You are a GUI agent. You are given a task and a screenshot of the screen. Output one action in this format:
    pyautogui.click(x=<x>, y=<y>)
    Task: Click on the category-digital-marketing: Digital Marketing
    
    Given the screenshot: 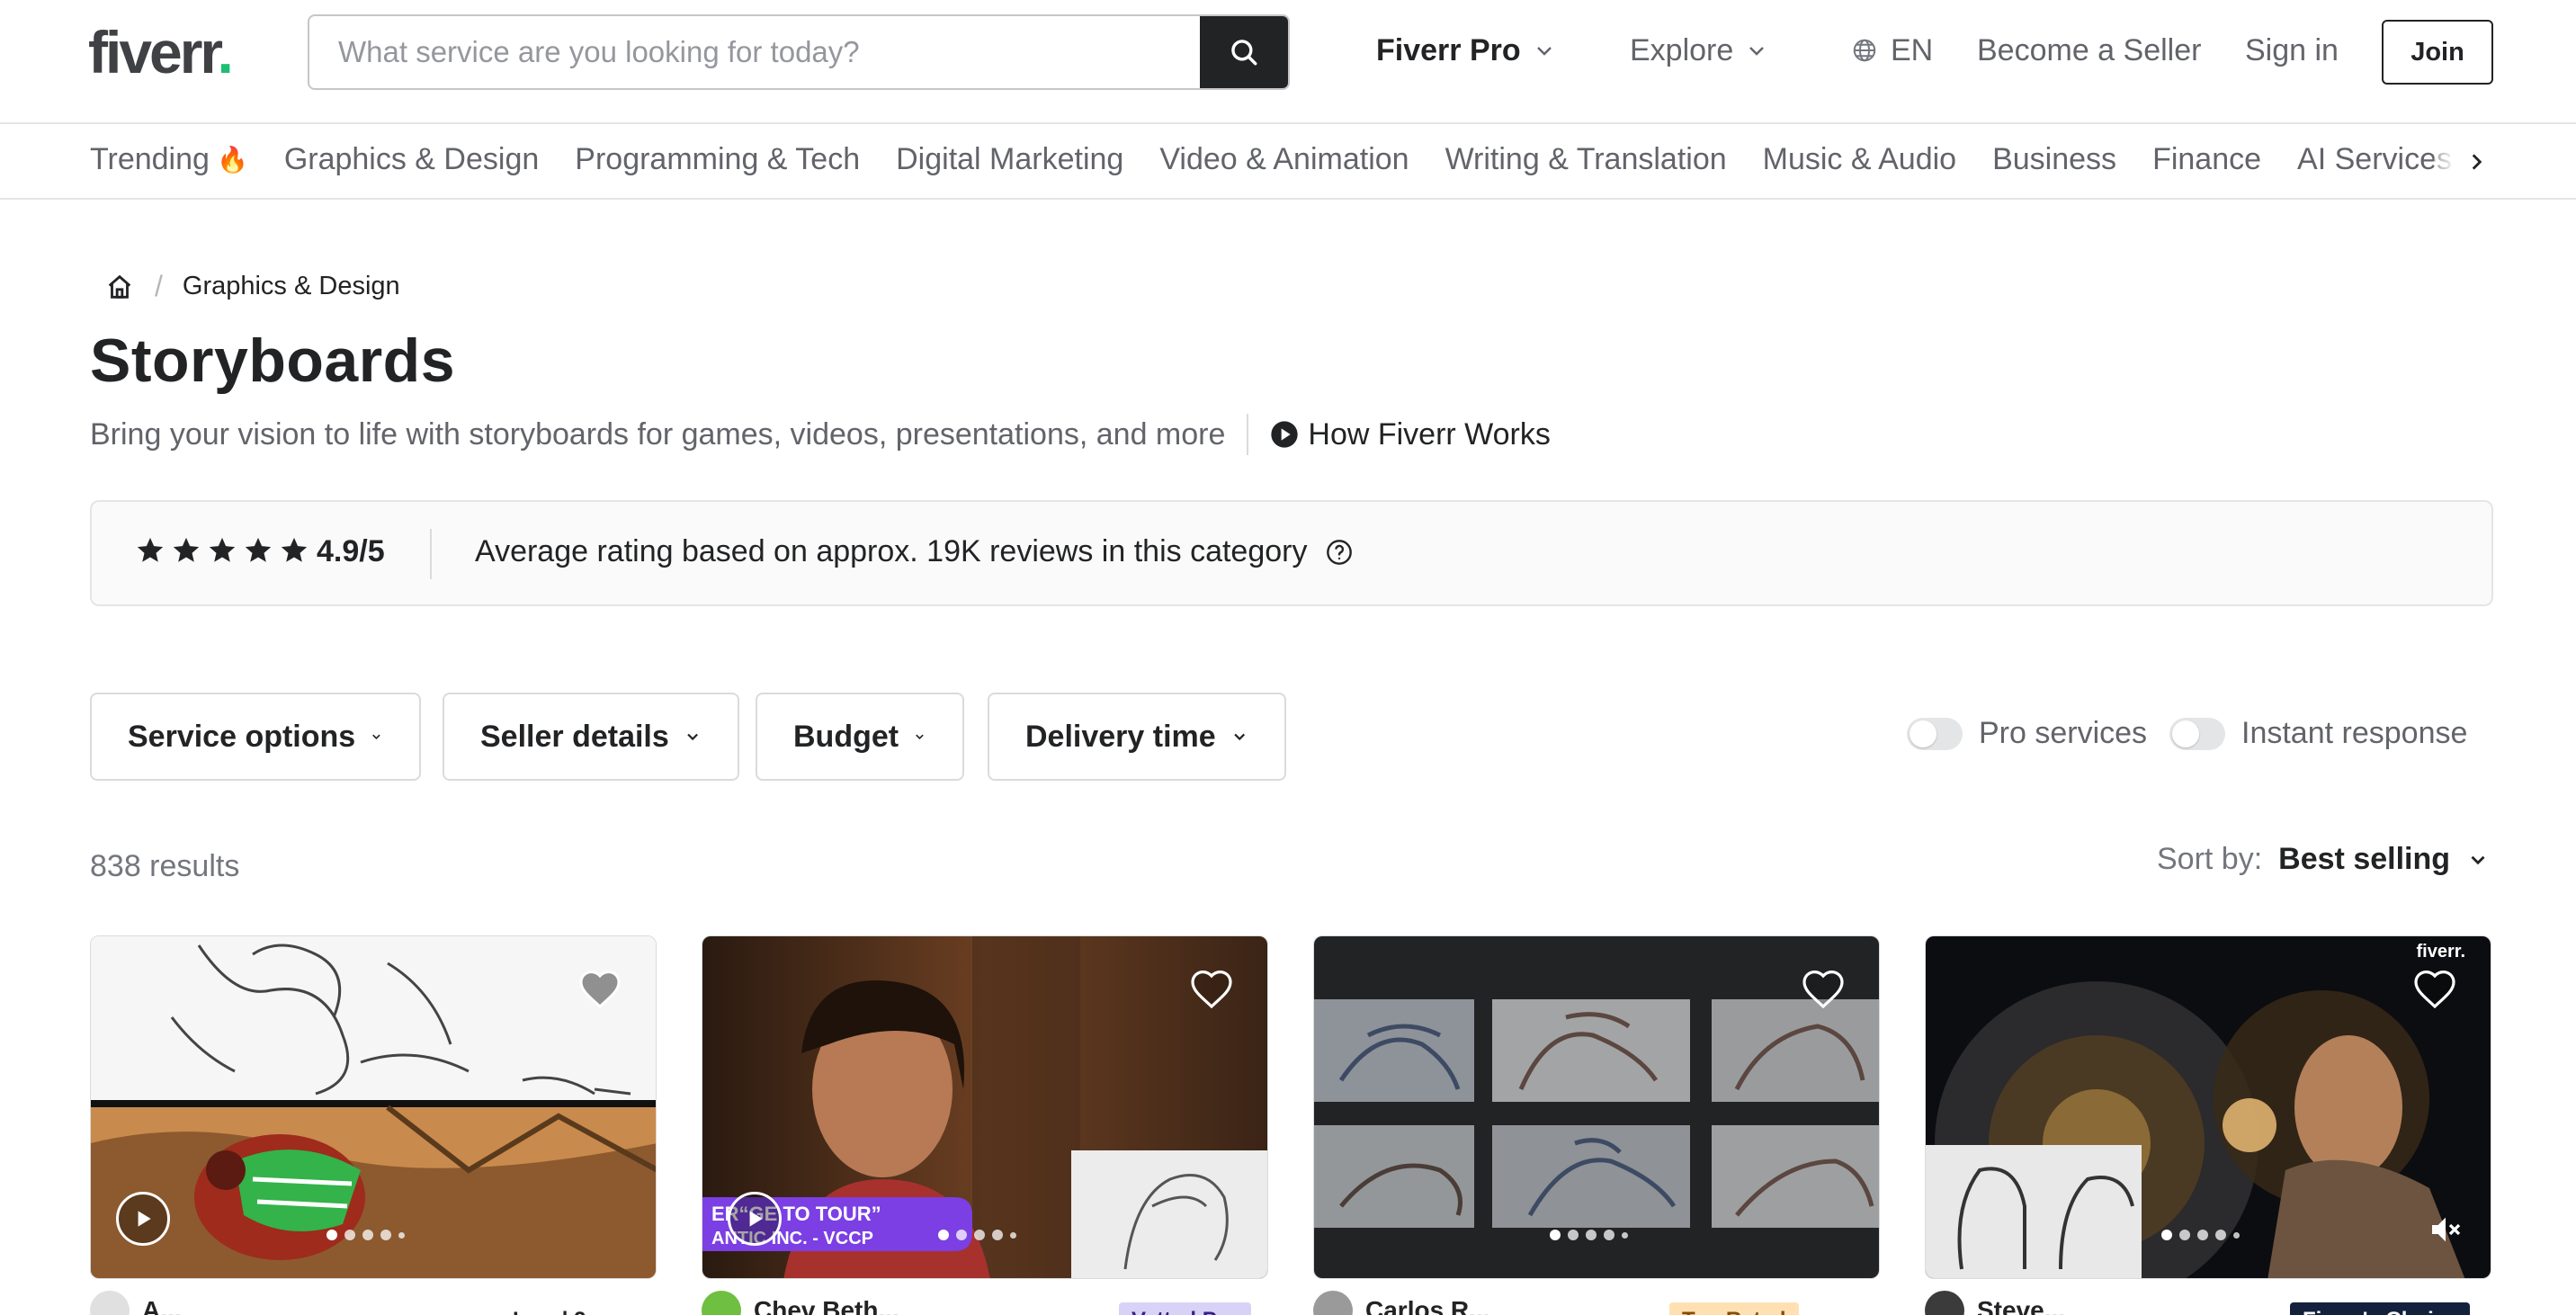 What is the action you would take?
    pyautogui.click(x=1009, y=159)
    